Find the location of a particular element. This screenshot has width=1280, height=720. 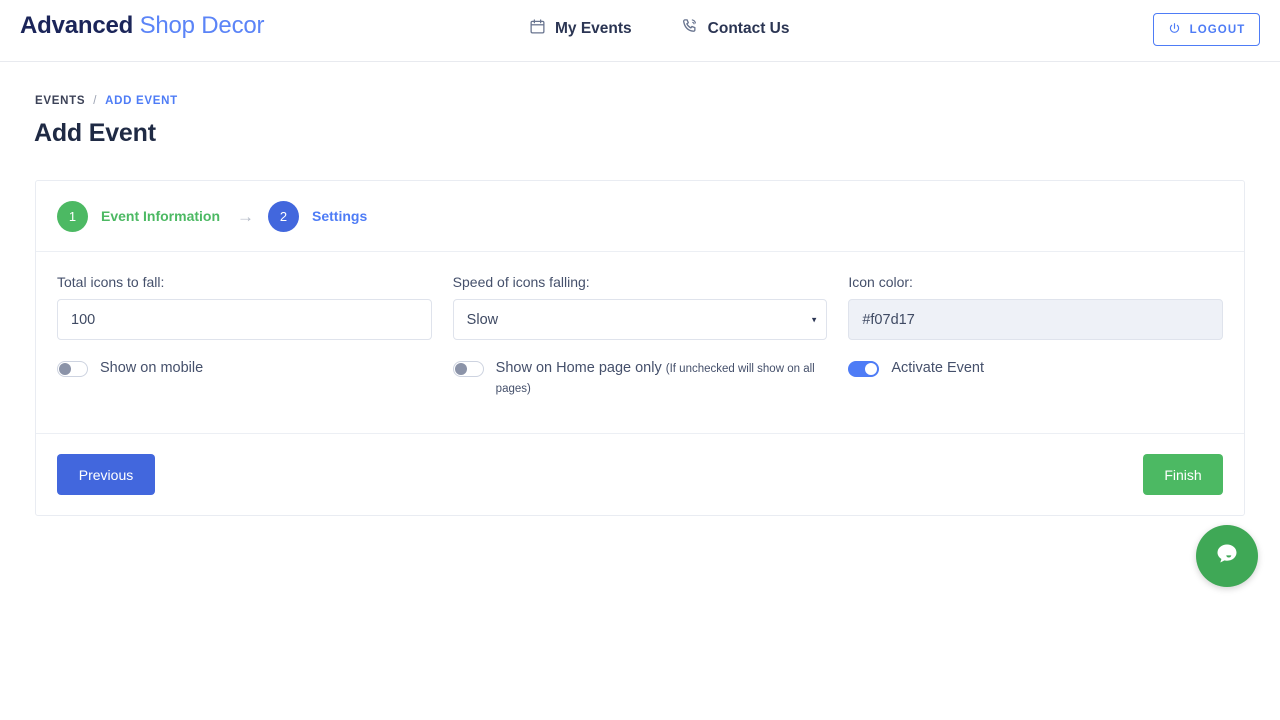

breadcrumb: EVENTS / ADD EVENT is located at coordinates (106, 101).